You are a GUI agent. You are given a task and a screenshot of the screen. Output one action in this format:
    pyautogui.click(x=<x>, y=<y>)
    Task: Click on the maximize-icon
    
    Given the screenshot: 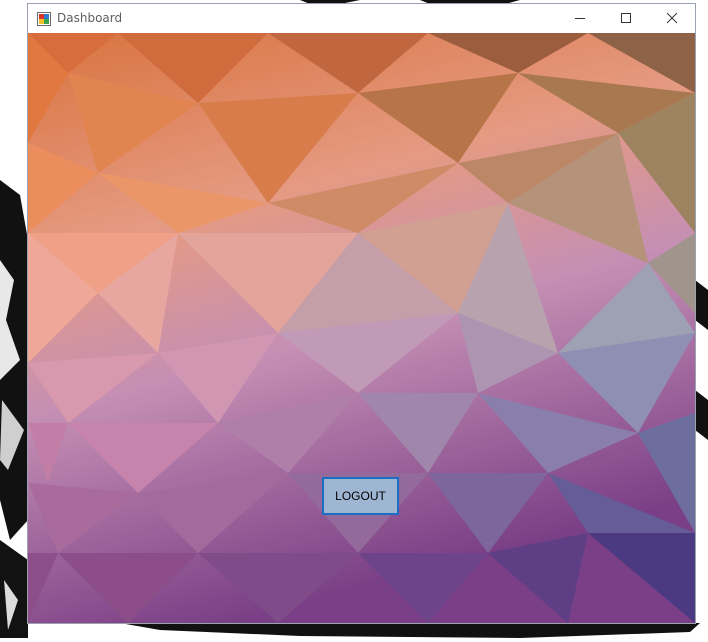 What is the action you would take?
    pyautogui.click(x=626, y=18)
    